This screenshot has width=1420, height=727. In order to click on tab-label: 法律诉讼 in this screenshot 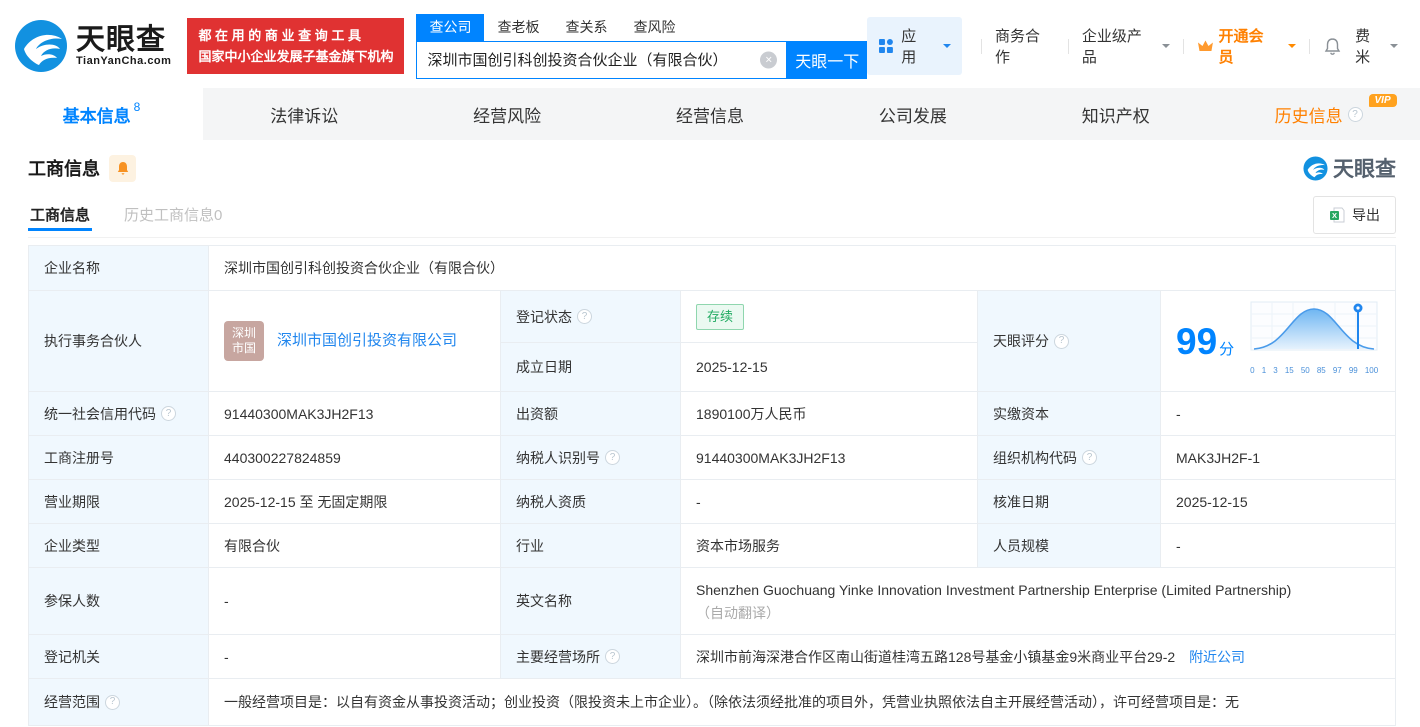, I will do `click(304, 116)`.